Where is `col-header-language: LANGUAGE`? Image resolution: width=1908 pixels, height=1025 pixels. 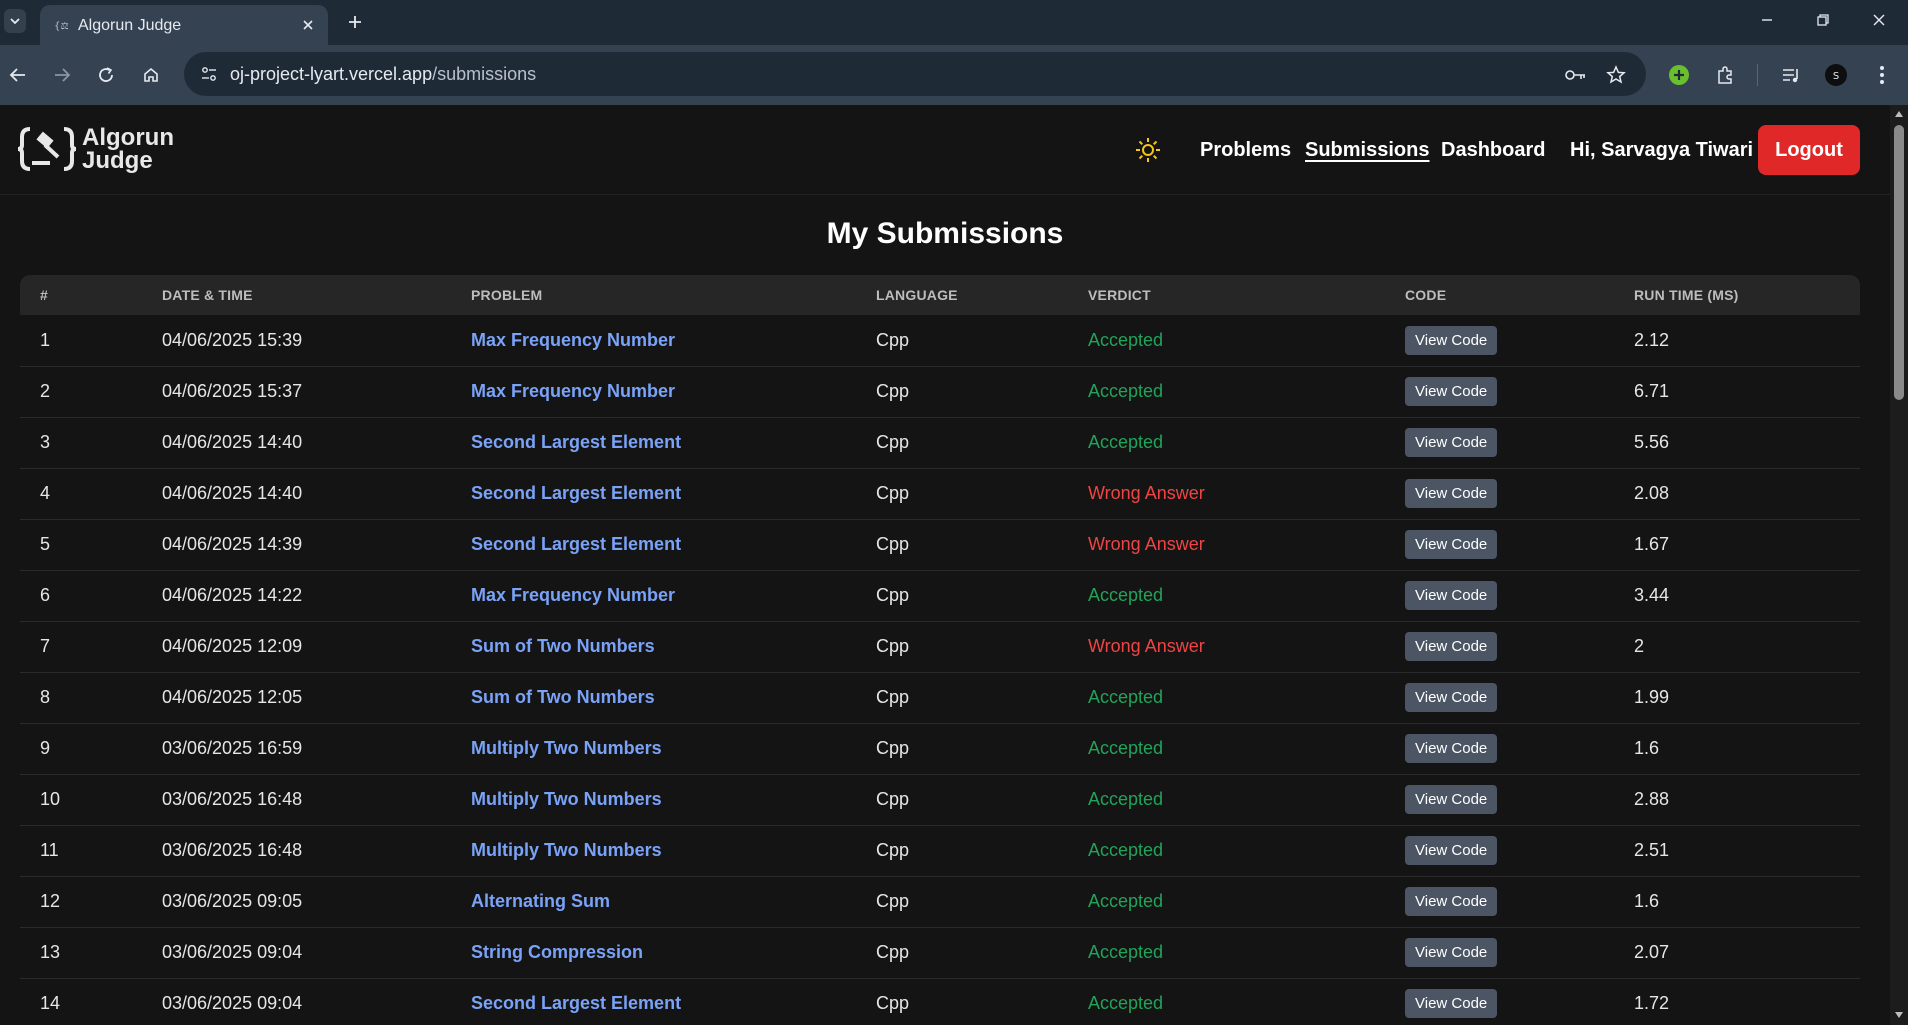
col-header-language: LANGUAGE is located at coordinates (917, 295).